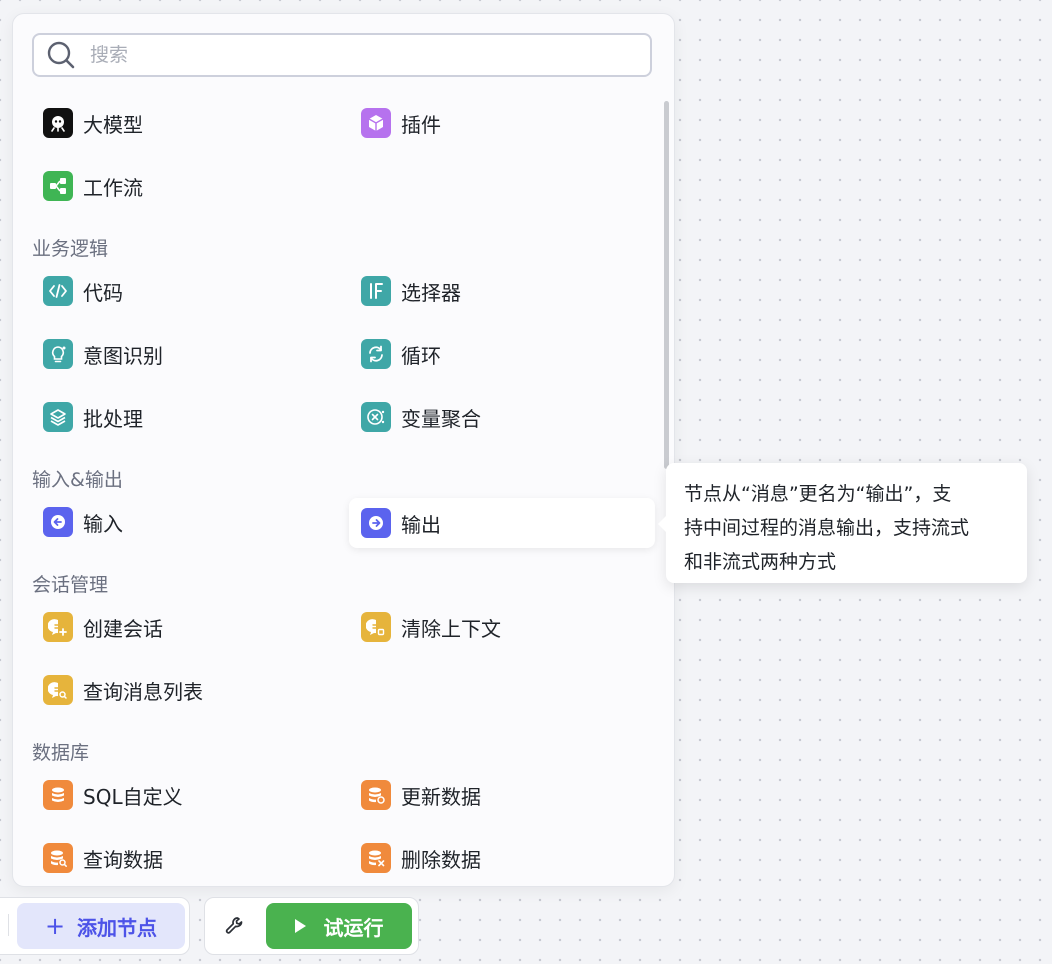  I want to click on node-item-label: 输出, so click(421, 524).